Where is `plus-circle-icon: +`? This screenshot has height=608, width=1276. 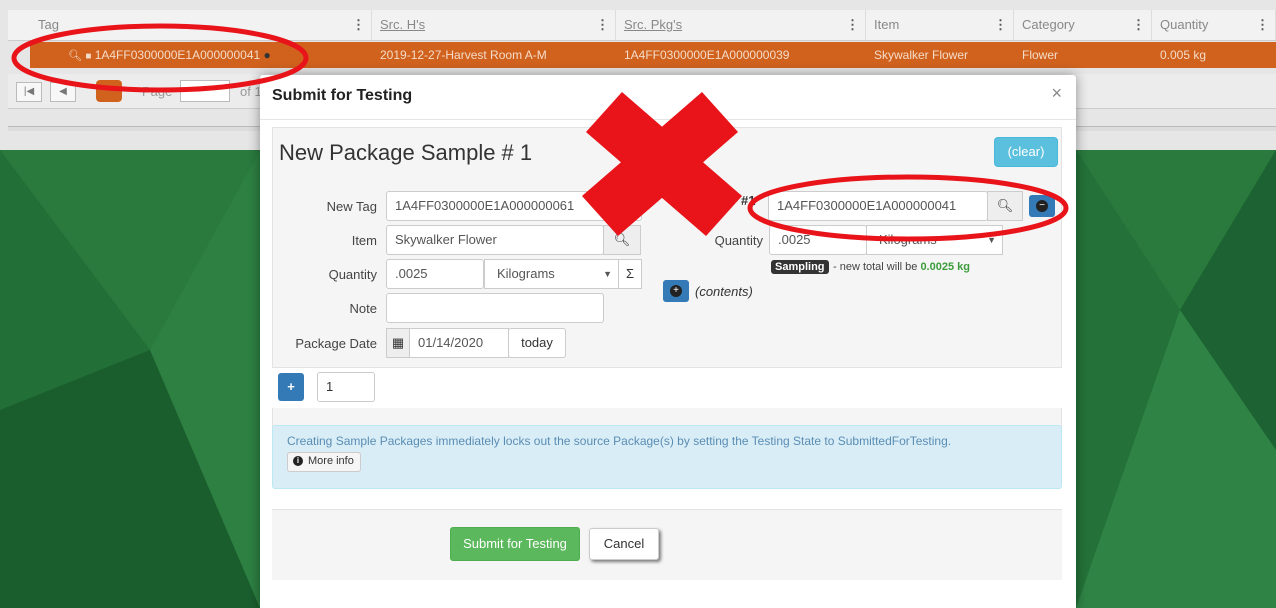 plus-circle-icon: + is located at coordinates (676, 291).